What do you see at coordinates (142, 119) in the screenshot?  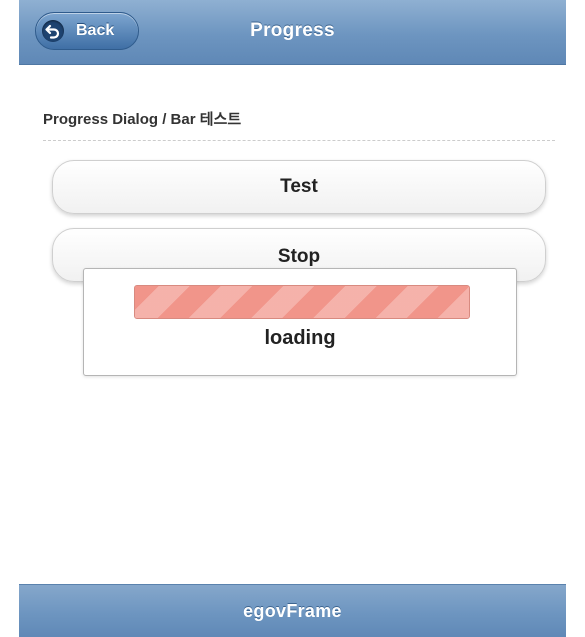 I see `section-title: Progress Dialog / Bar 테스트` at bounding box center [142, 119].